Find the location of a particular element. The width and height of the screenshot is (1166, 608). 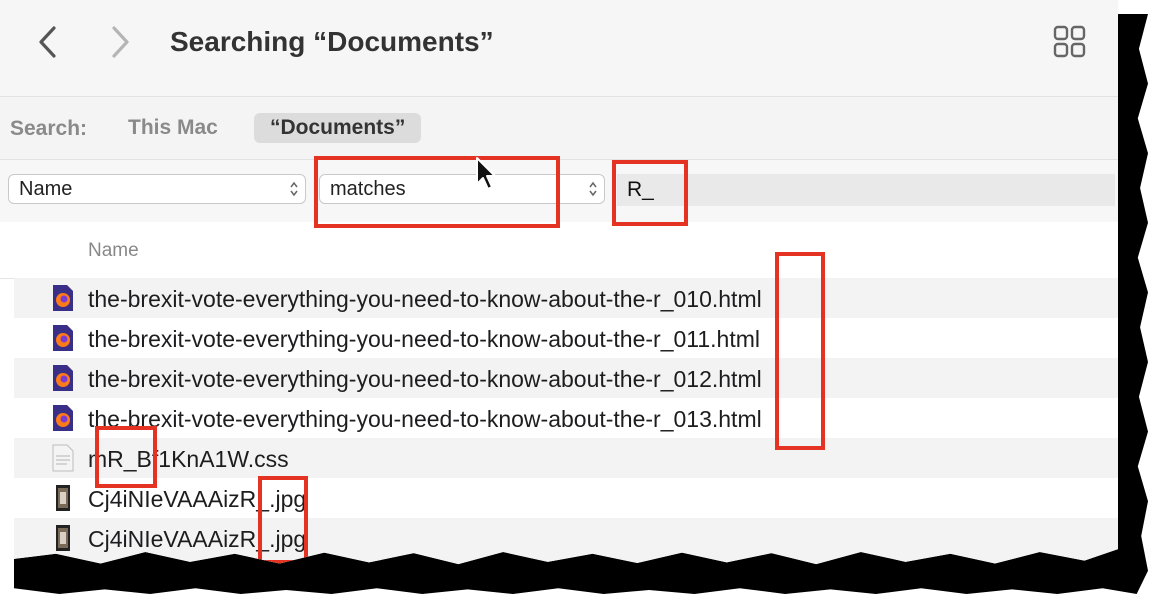

back-button is located at coordinates (48, 42).